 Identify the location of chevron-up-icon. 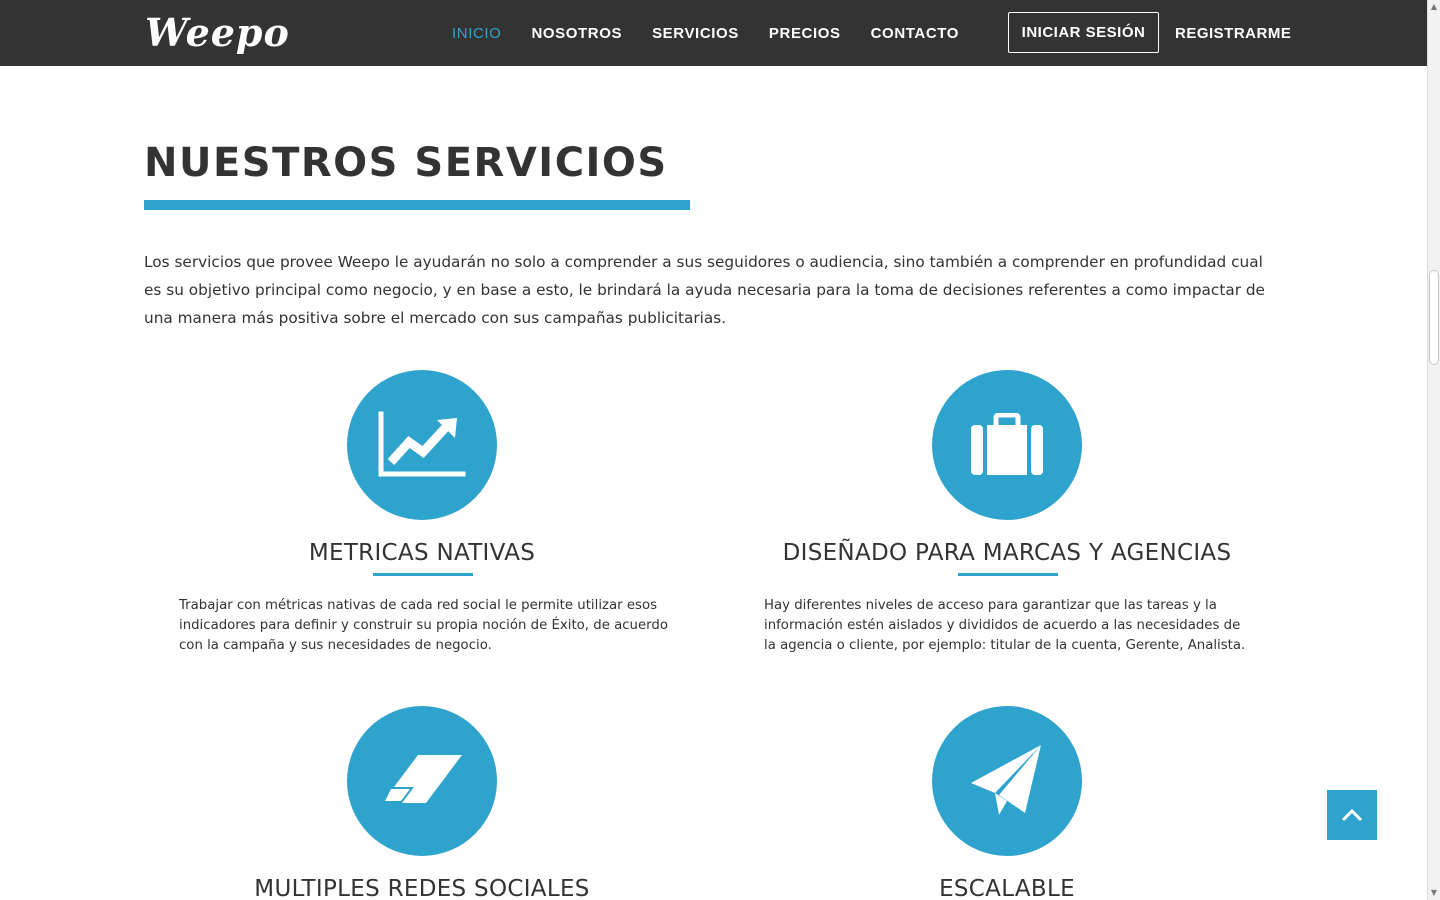
(1352, 815).